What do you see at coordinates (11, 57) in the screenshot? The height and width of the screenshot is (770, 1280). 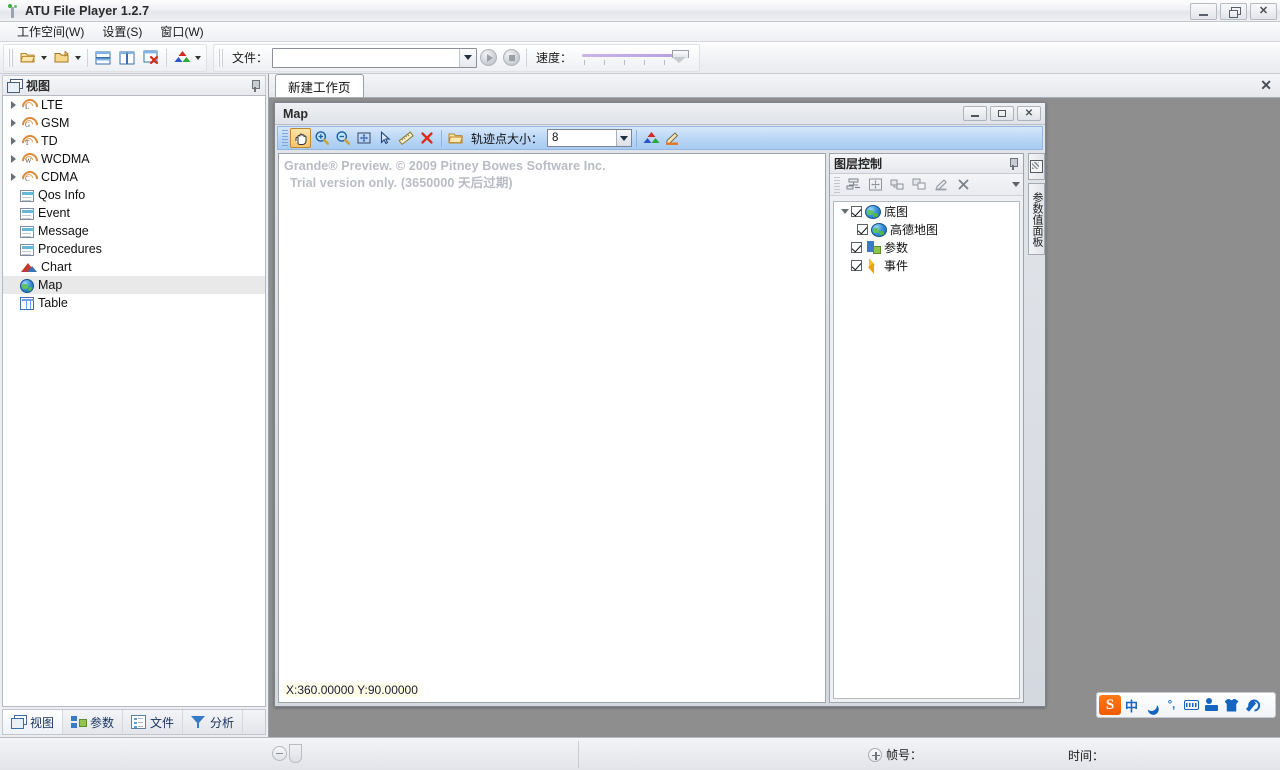 I see `toolbar-grip` at bounding box center [11, 57].